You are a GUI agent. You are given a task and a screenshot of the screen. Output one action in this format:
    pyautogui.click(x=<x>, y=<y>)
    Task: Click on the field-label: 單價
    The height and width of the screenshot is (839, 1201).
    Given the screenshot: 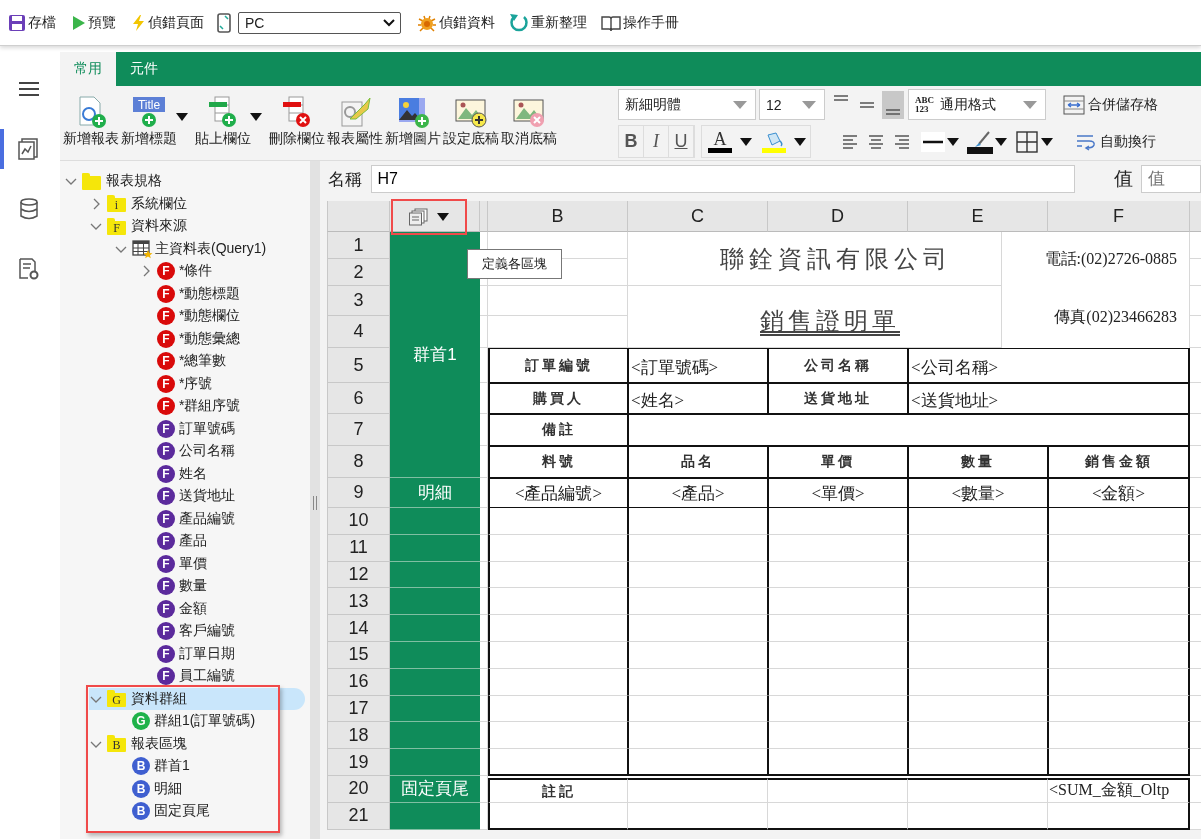 What is the action you would take?
    pyautogui.click(x=838, y=462)
    